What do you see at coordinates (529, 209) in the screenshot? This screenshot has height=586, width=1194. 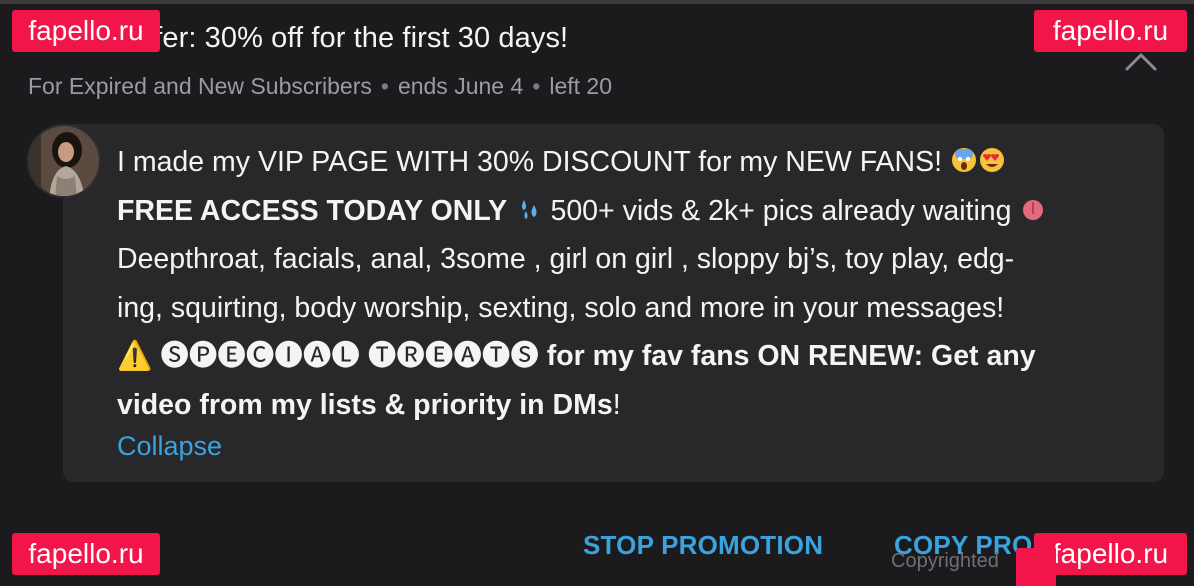 I see `sweat-droplets-icon` at bounding box center [529, 209].